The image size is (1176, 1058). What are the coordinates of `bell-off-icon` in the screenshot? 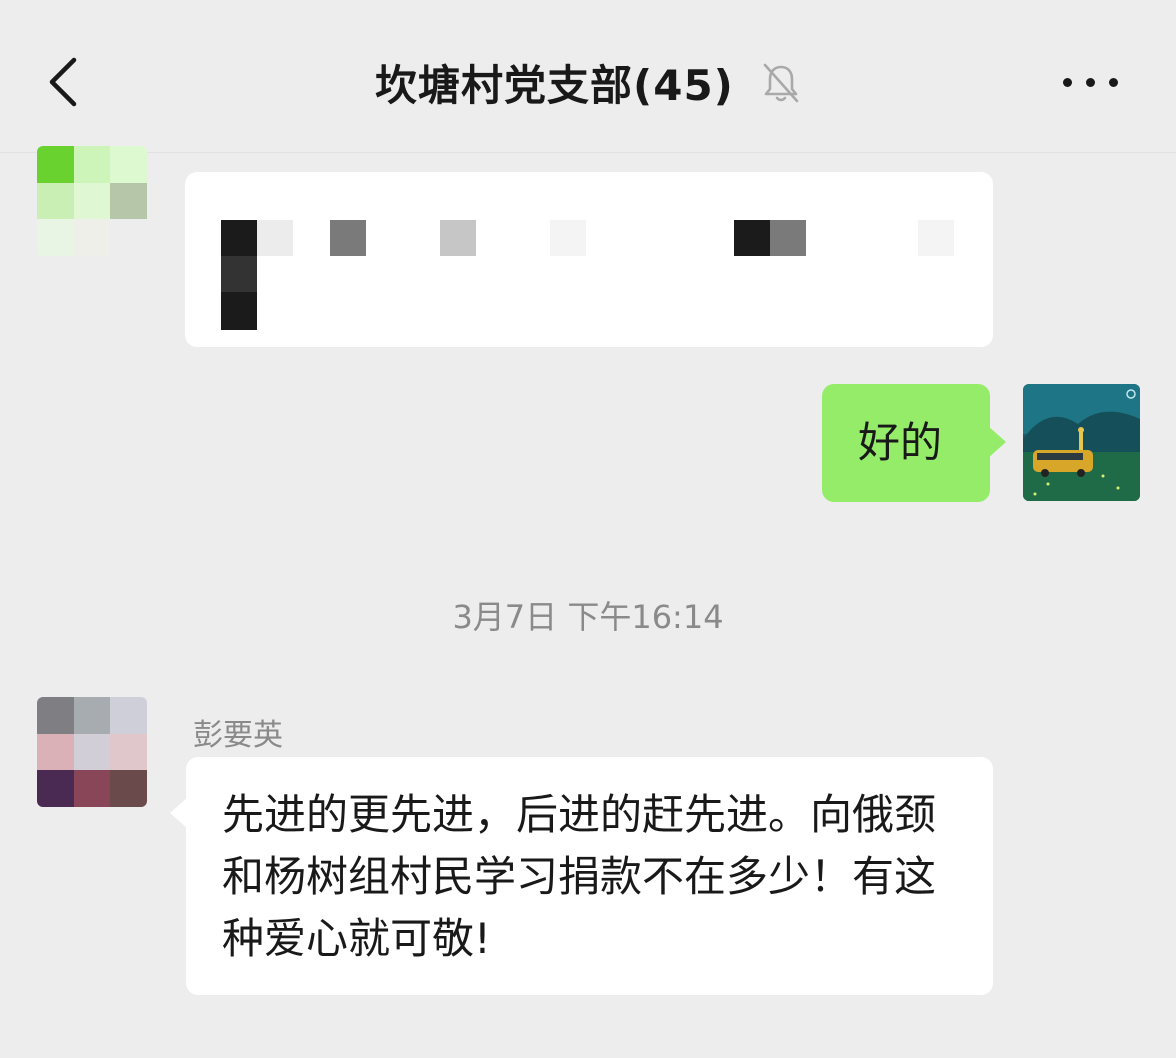 It's located at (781, 82).